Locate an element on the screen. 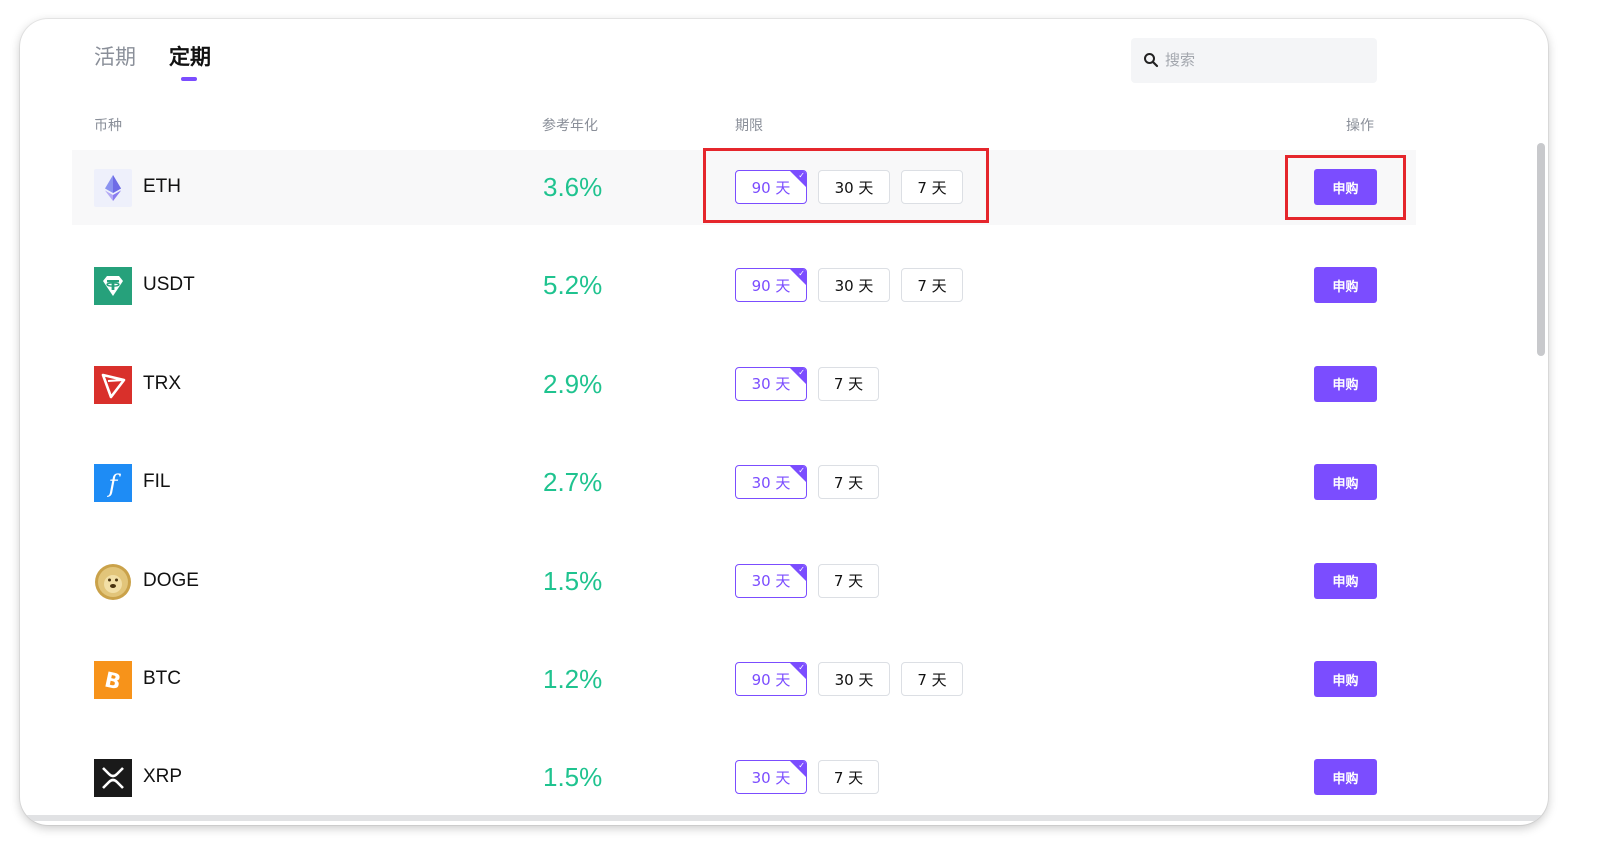 This screenshot has width=1600, height=860. search-input is located at coordinates (1265, 60).